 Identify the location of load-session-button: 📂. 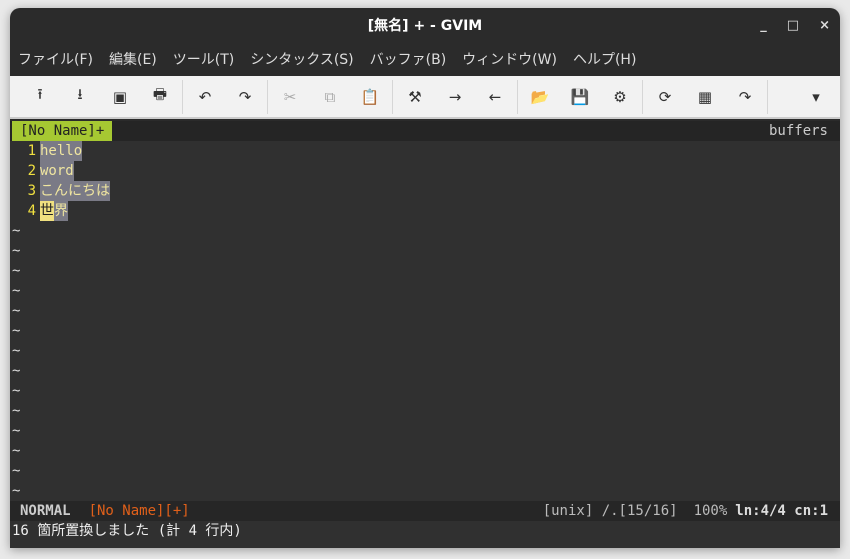
(540, 97).